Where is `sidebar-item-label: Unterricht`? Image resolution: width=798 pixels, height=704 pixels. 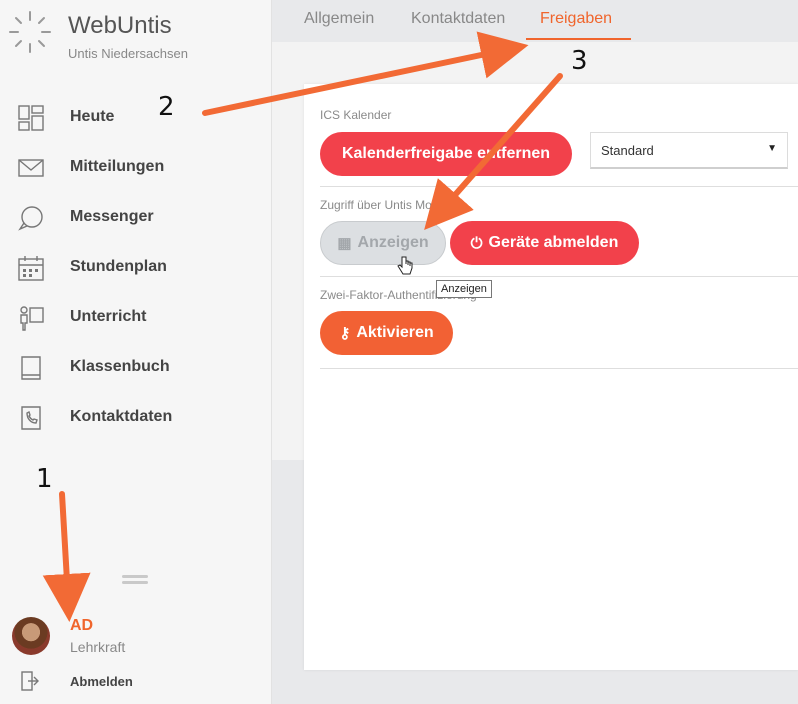
sidebar-item-label: Unterricht is located at coordinates (108, 316).